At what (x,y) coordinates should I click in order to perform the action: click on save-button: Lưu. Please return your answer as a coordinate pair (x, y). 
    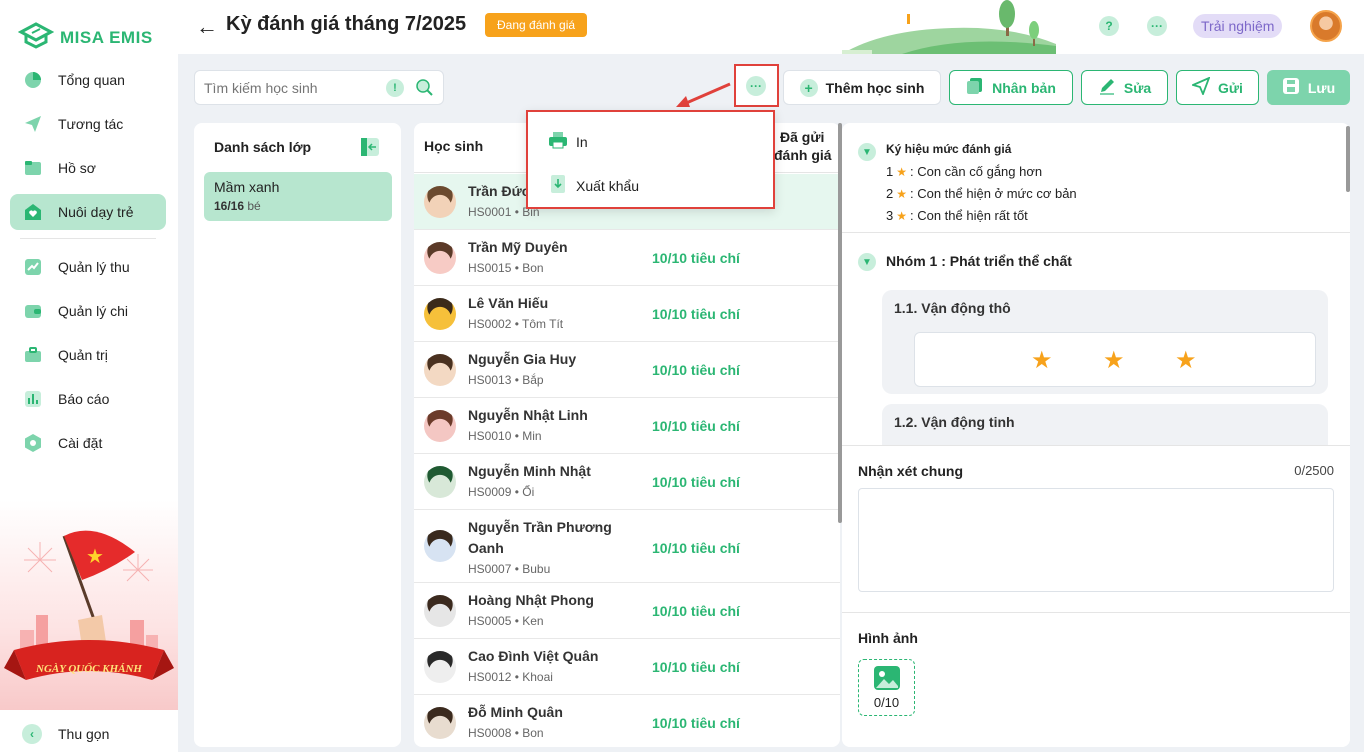
    Looking at the image, I should click on (1308, 87).